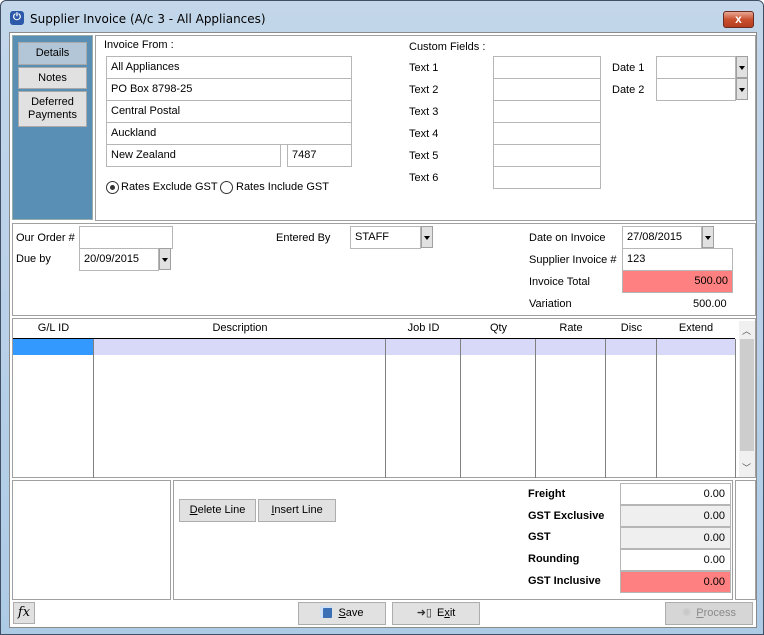  Describe the element at coordinates (229, 133) in the screenshot. I see `address-line-4: Auckland` at that location.